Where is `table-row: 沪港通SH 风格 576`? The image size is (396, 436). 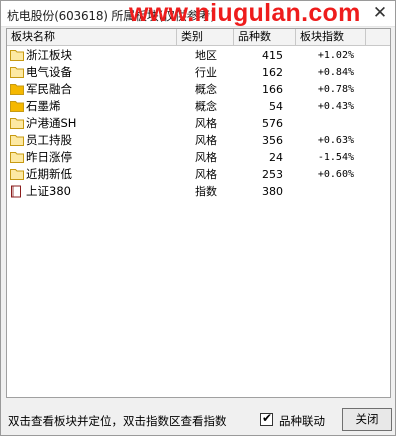
table-row: 沪港通SH 风格 576 is located at coordinates (198, 123).